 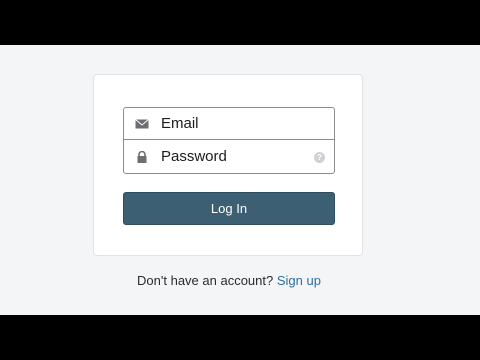 I want to click on lock-icon, so click(x=142, y=157).